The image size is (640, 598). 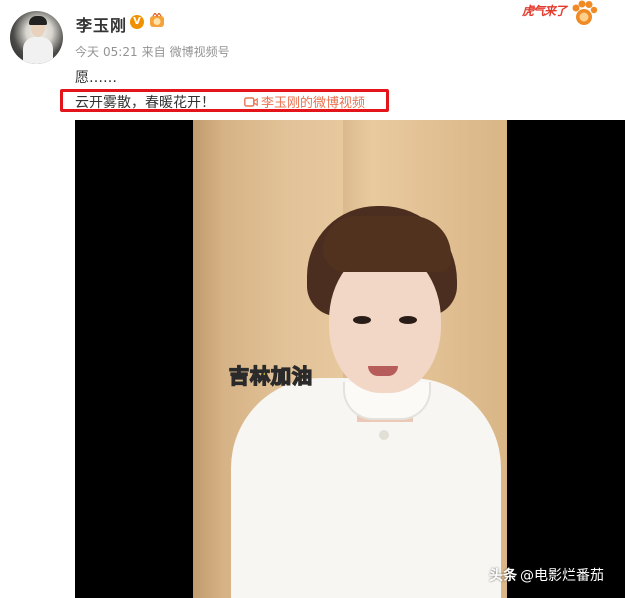 I want to click on video-link: 李玉刚的微博视频, so click(x=304, y=101).